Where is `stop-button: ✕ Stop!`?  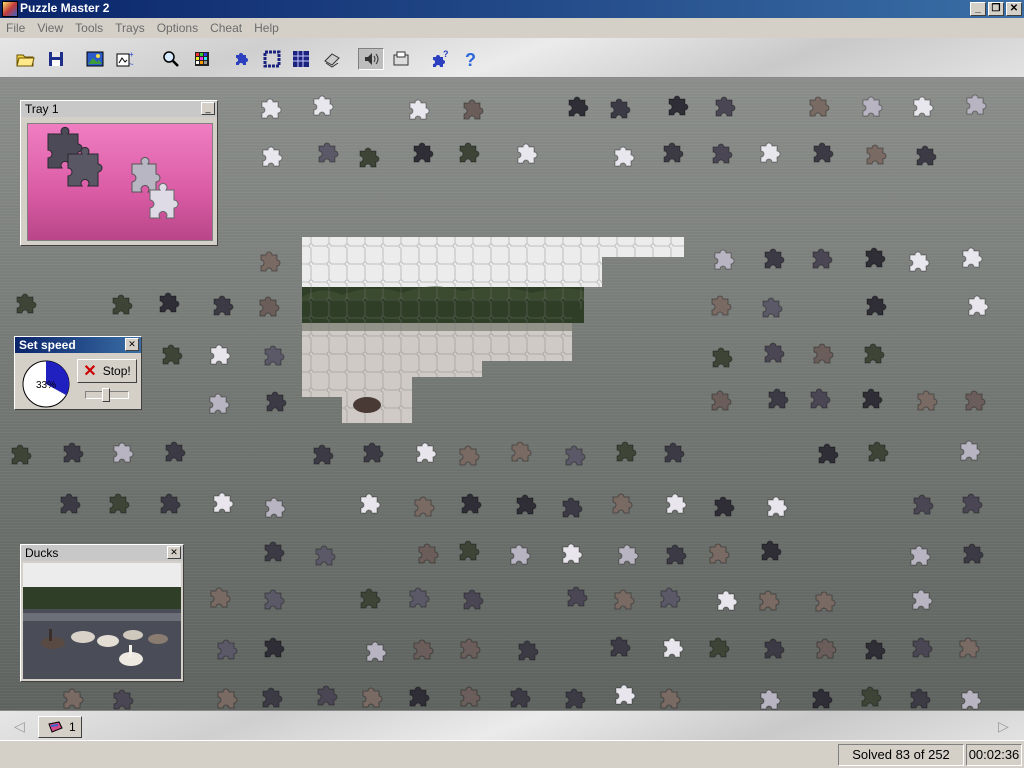
stop-button: ✕ Stop! is located at coordinates (107, 371).